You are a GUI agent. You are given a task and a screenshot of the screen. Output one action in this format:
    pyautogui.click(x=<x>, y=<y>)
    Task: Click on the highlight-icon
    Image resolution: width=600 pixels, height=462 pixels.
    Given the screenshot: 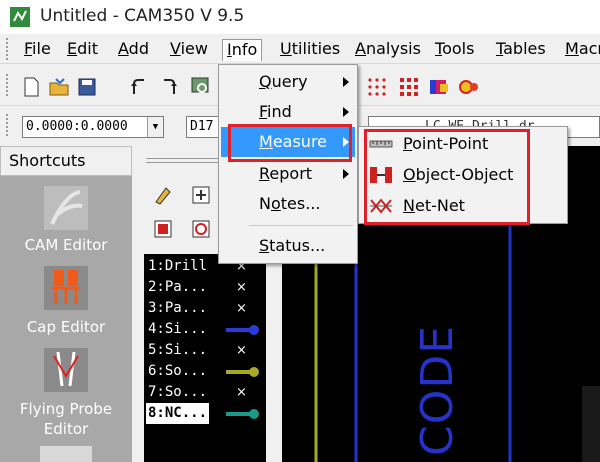 What is the action you would take?
    pyautogui.click(x=469, y=87)
    